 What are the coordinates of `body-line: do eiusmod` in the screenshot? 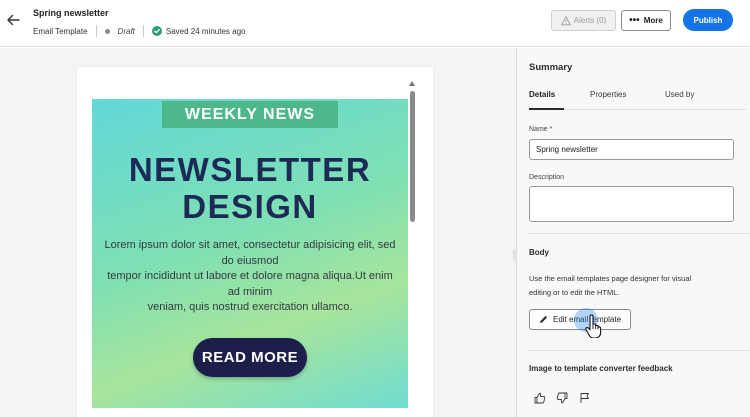 It's located at (250, 260).